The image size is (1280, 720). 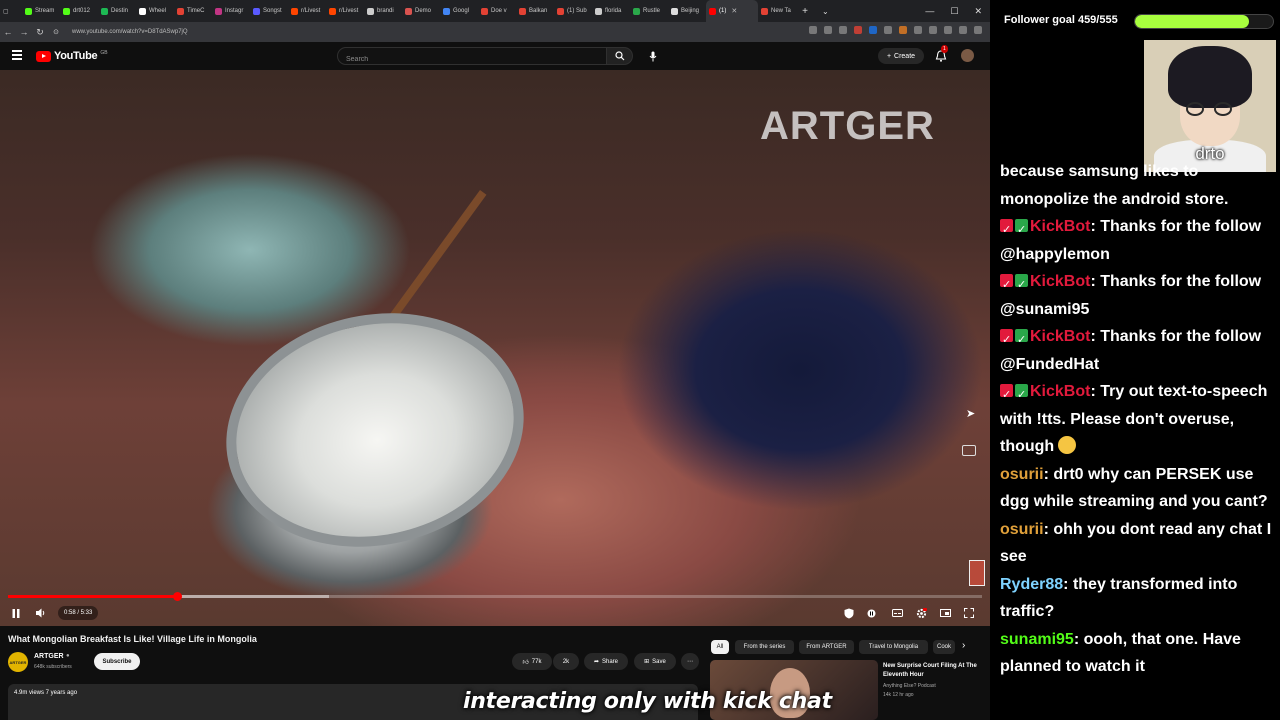 I want to click on browser-tab: brandi, so click(x=383, y=11).